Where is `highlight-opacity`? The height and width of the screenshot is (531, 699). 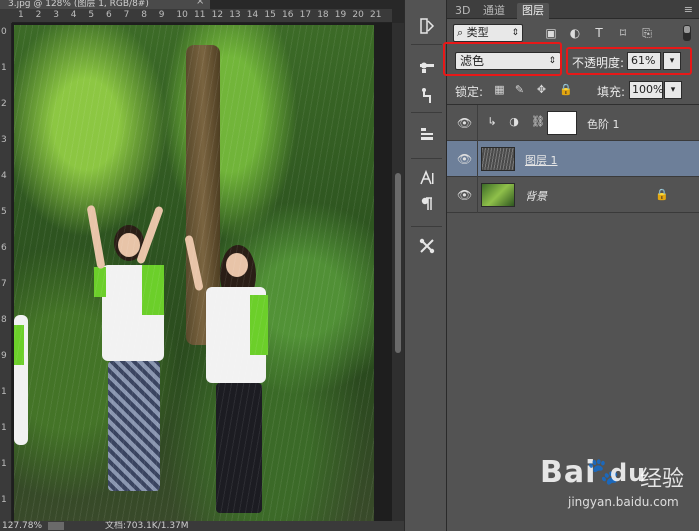
highlight-opacity is located at coordinates (629, 61).